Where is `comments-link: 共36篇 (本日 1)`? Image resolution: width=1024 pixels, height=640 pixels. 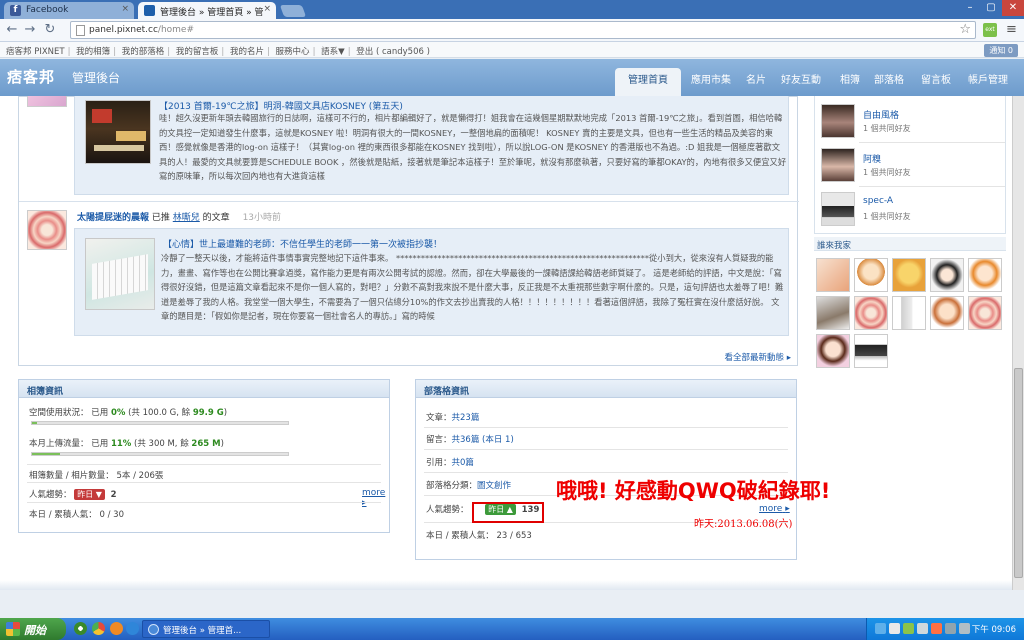
comments-link: 共36篇 (本日 1) is located at coordinates (483, 440).